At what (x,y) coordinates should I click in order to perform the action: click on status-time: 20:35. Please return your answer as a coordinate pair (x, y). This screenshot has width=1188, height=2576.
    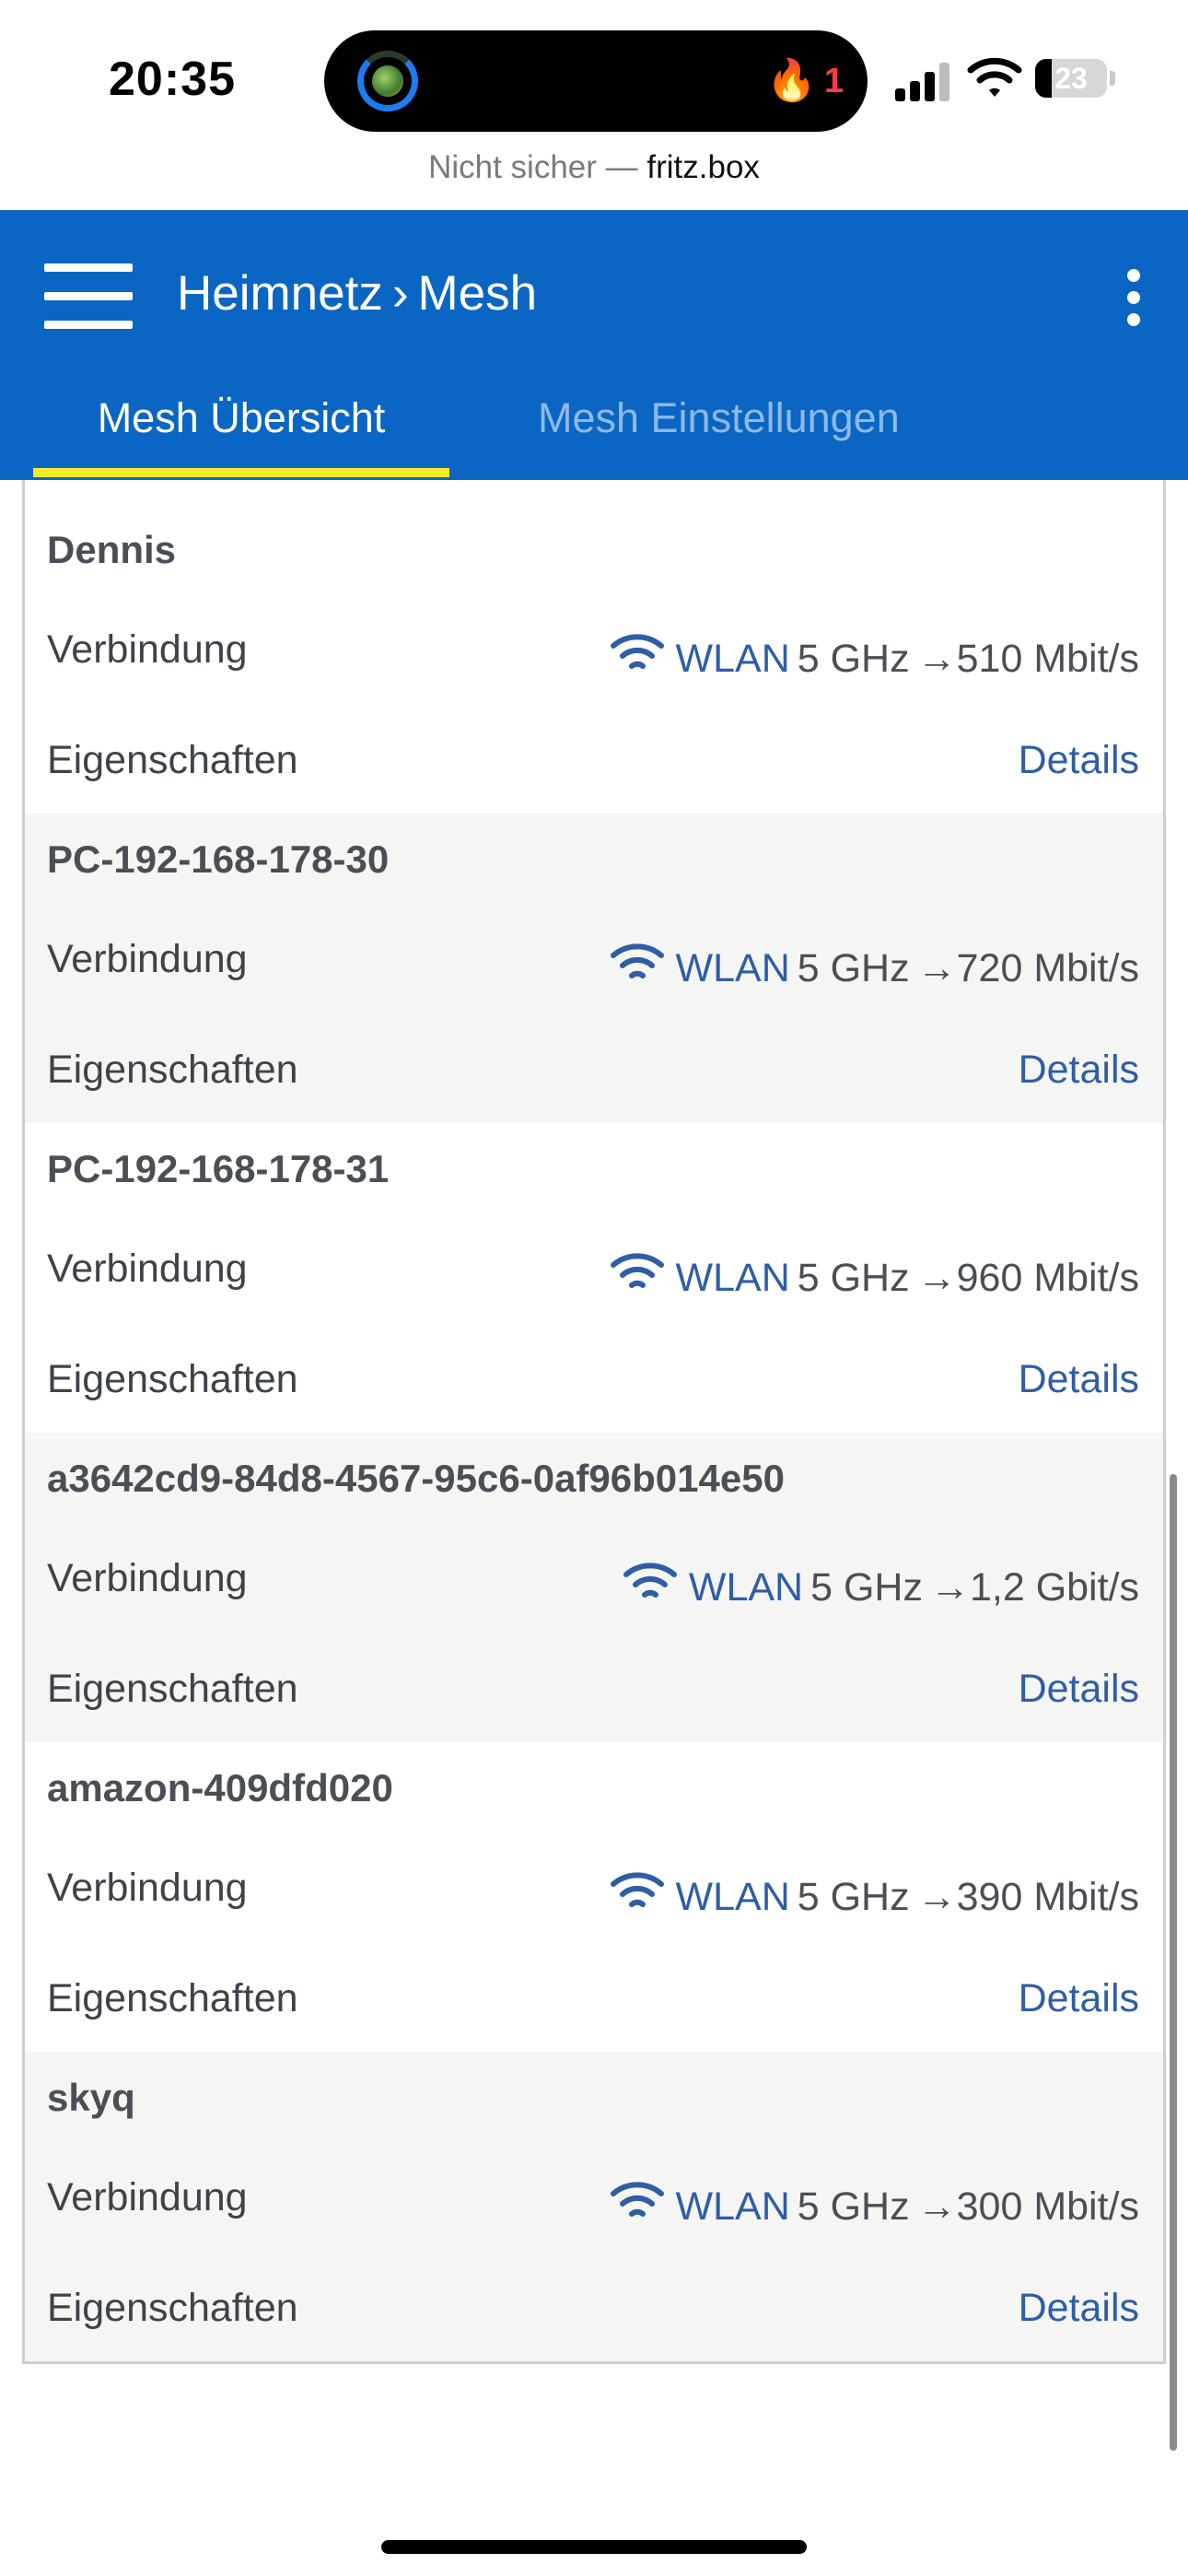
    Looking at the image, I should click on (172, 79).